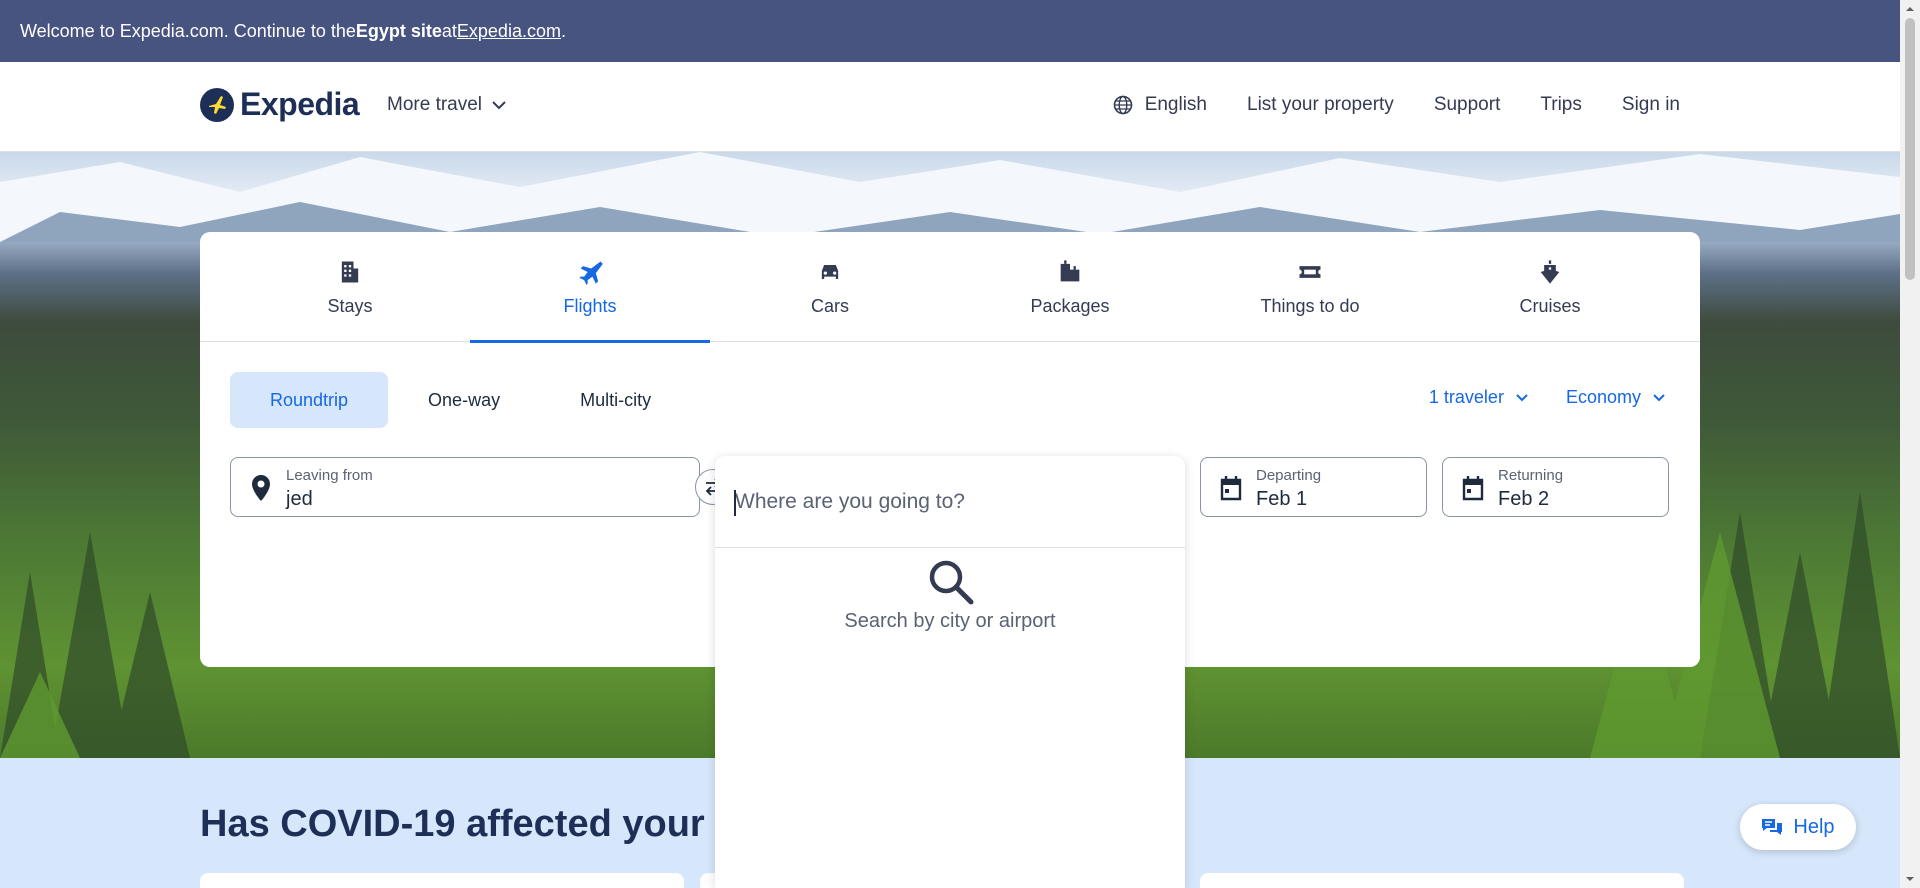 Image resolution: width=1920 pixels, height=888 pixels. What do you see at coordinates (1550, 271) in the screenshot?
I see `ship-icon` at bounding box center [1550, 271].